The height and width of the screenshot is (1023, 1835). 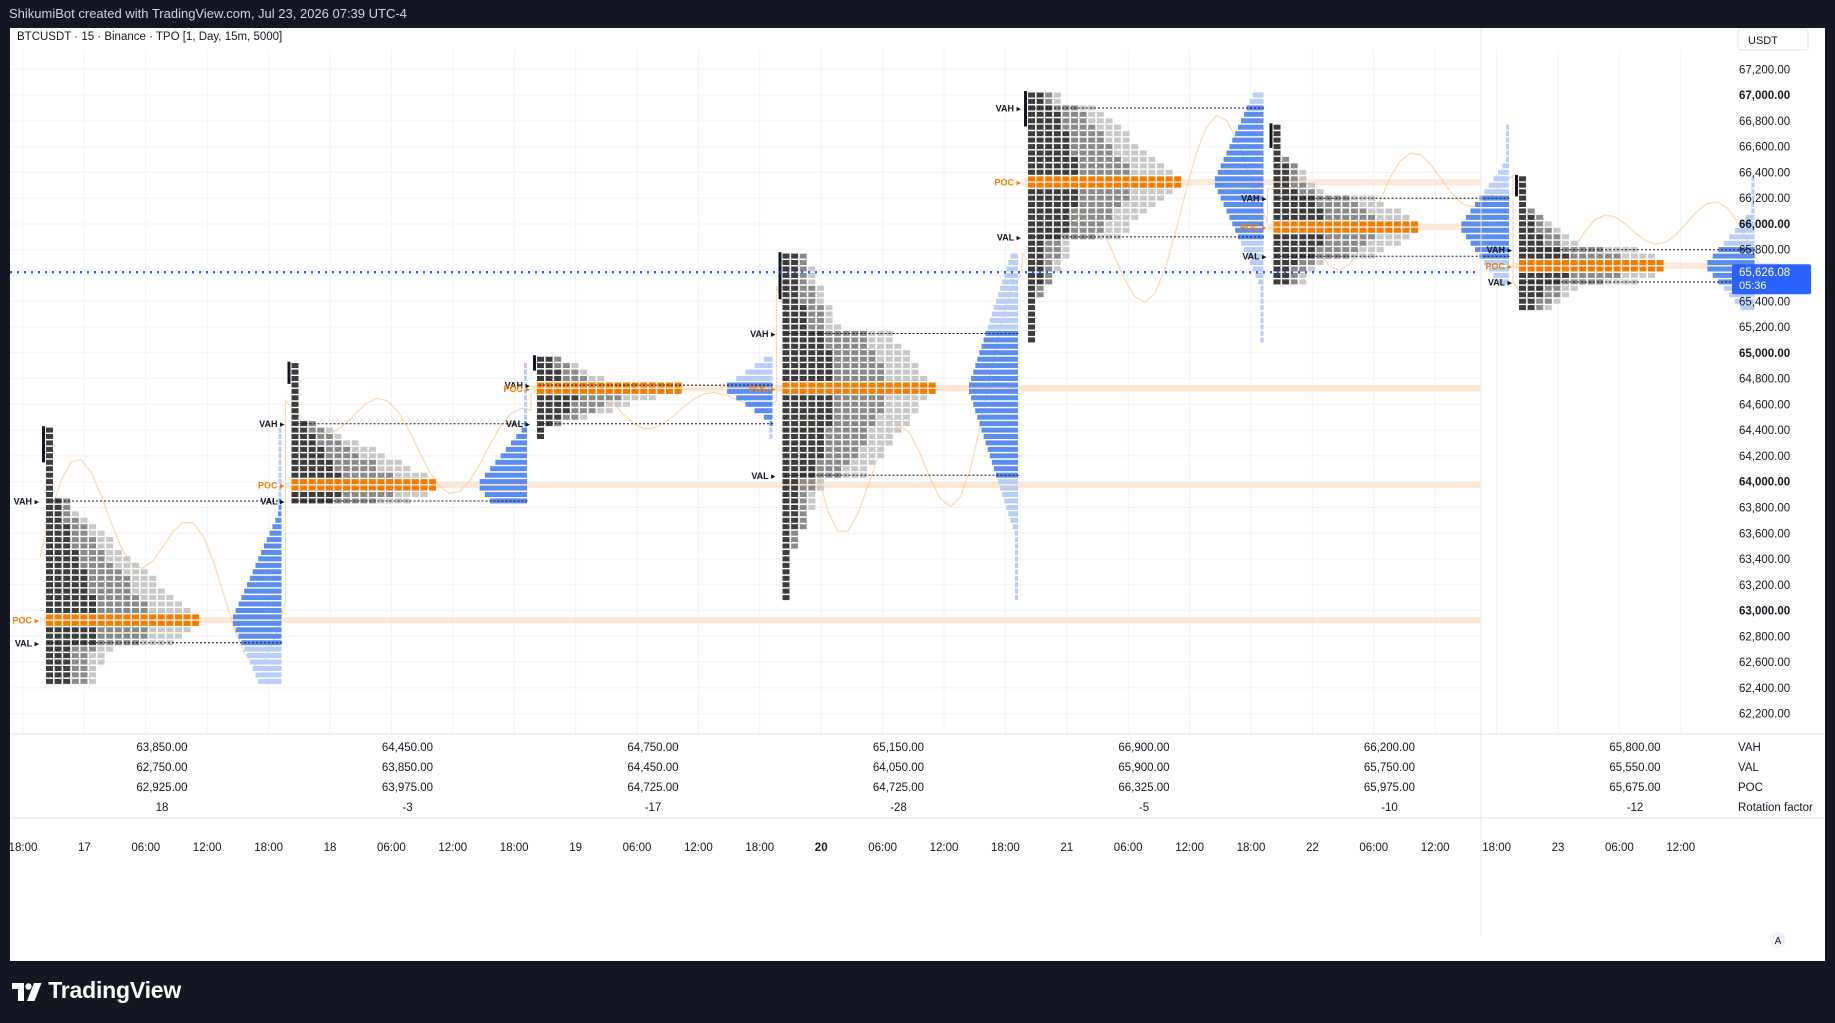 I want to click on last-price-tag: 65,626.0805:36, so click(x=1771, y=279).